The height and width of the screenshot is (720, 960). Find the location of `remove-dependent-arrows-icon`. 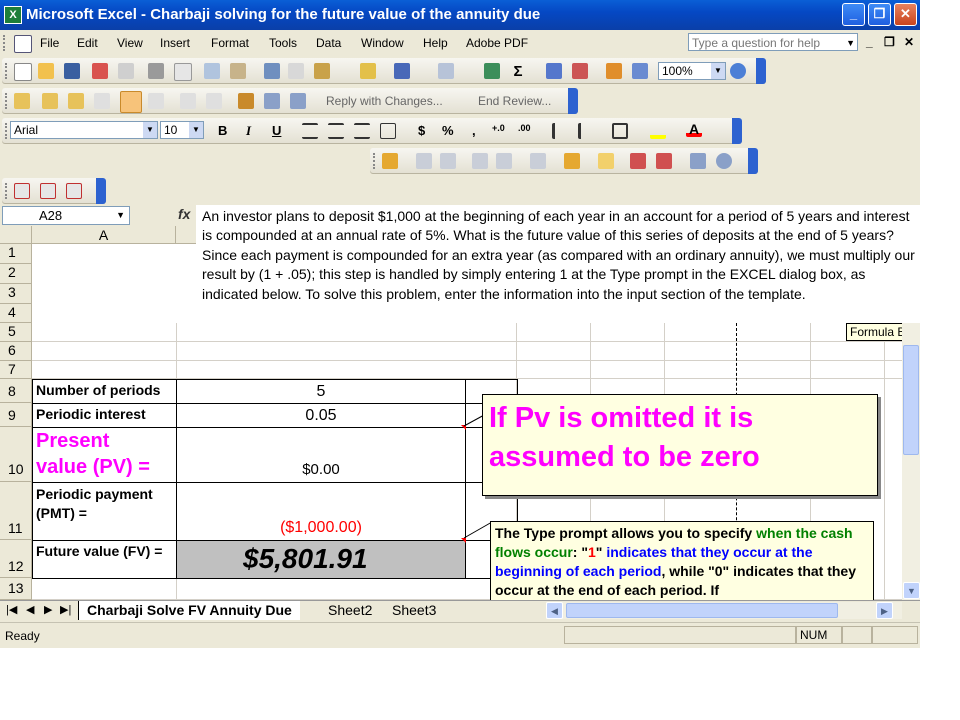

remove-dependent-arrows-icon is located at coordinates (504, 161).